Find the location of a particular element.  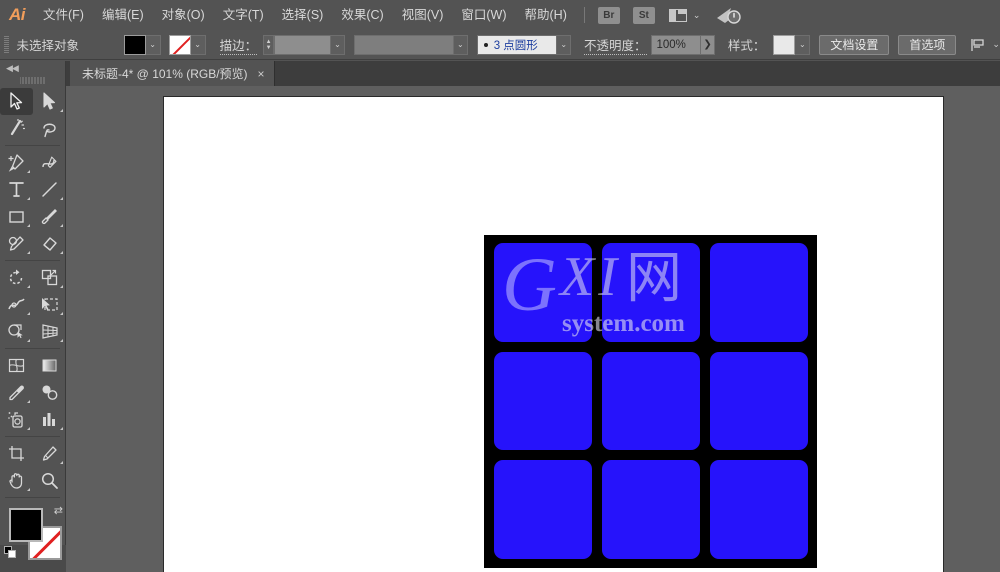

menubar-divider is located at coordinates (584, 15).